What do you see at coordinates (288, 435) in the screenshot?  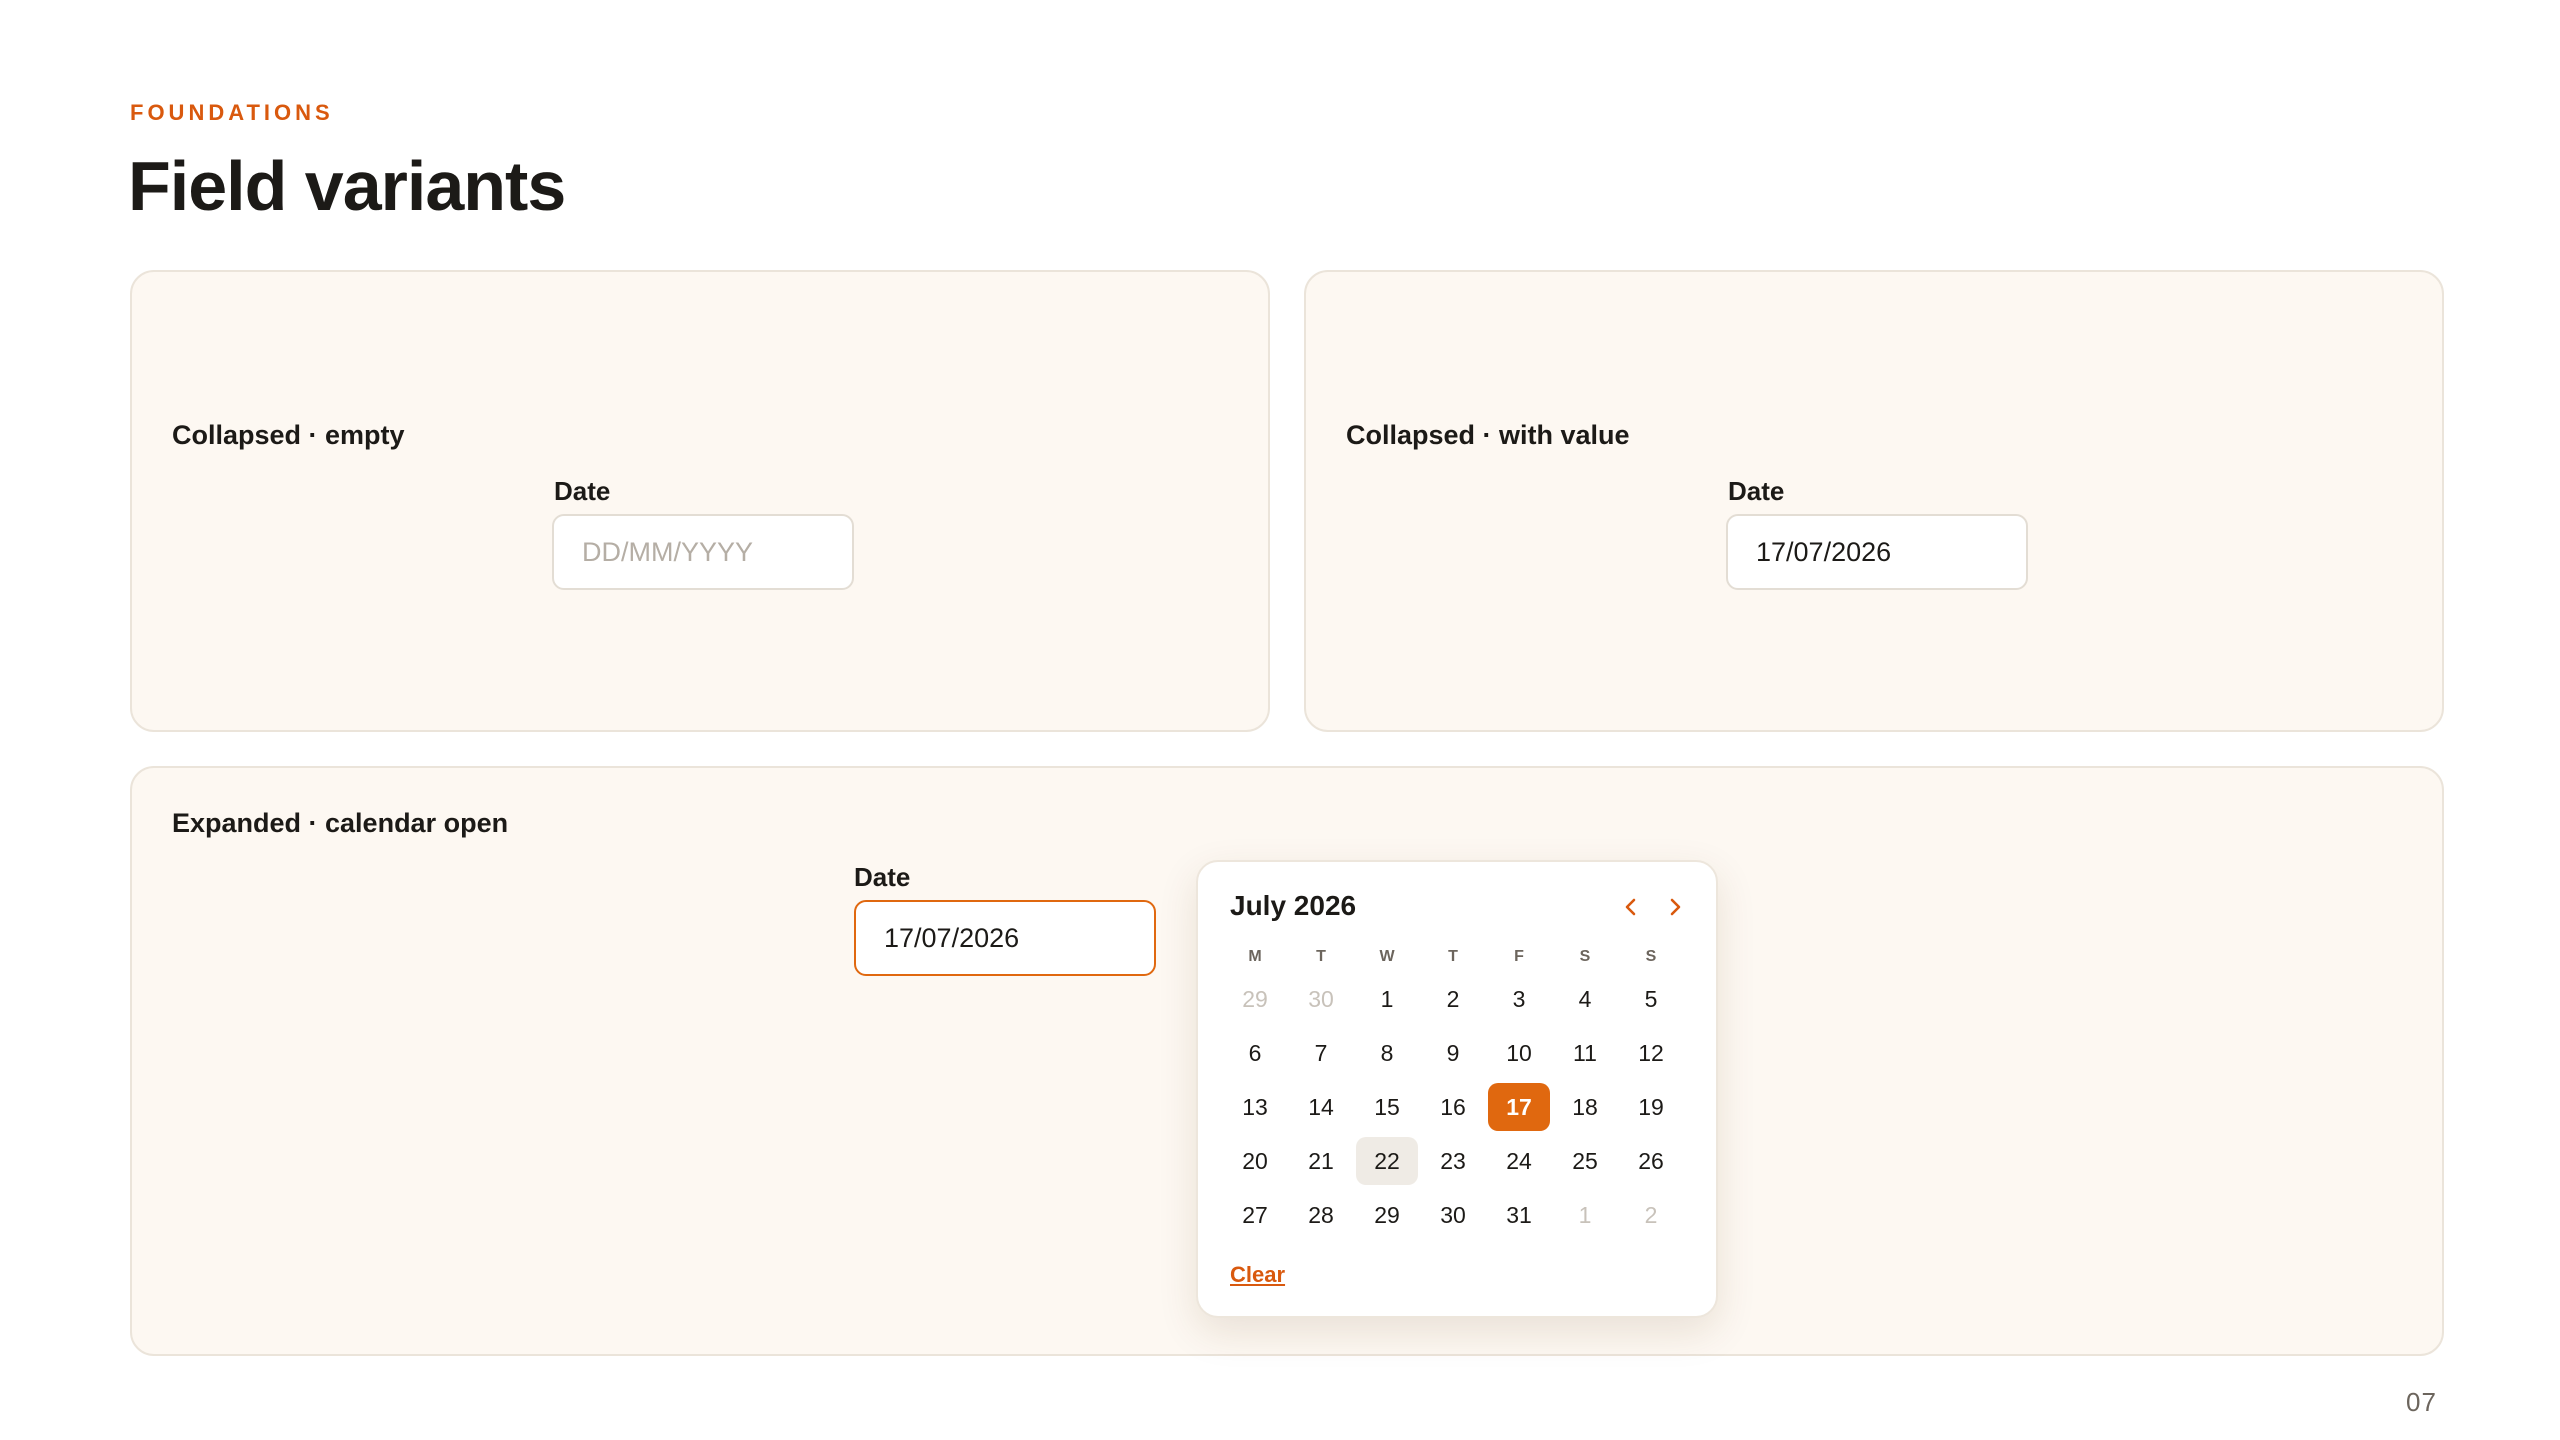 I see `panel-label: Collapsed · empty` at bounding box center [288, 435].